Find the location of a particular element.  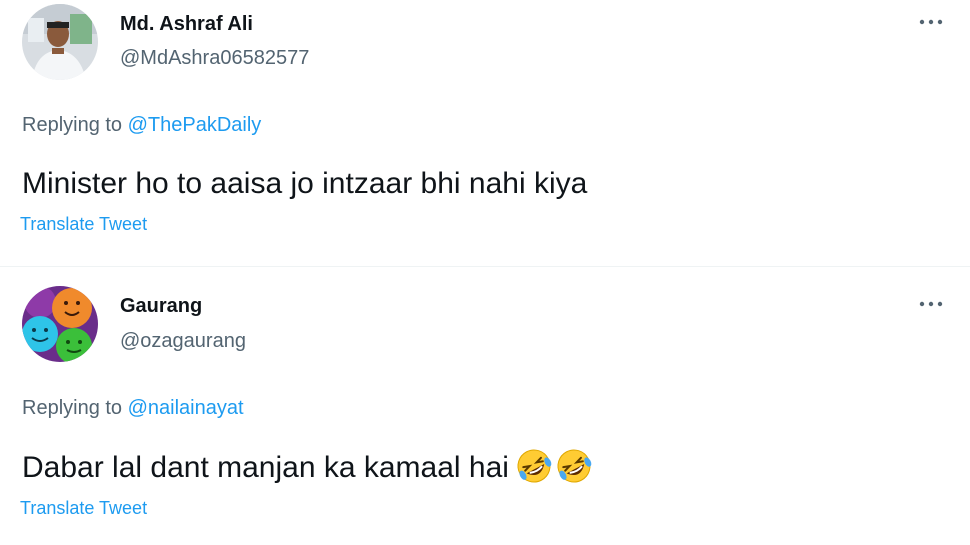

tweet-text-content: Dabar lal dant manjan ka kamaal hai is located at coordinates (265, 467).